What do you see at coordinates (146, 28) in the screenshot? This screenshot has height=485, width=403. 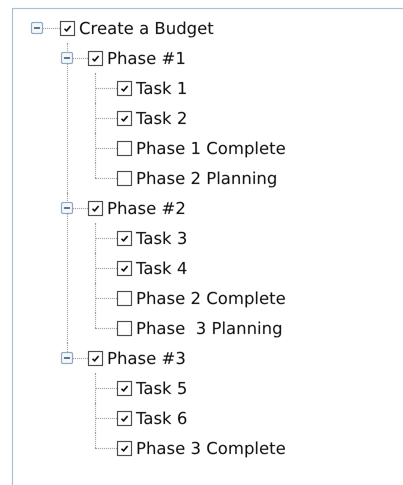 I see `tree-item-label: Create a Budget` at bounding box center [146, 28].